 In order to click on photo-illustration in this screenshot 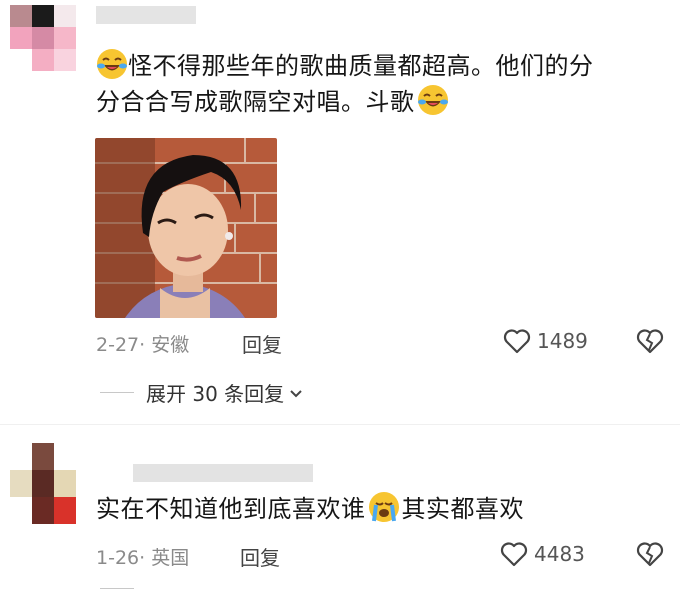, I will do `click(186, 228)`.